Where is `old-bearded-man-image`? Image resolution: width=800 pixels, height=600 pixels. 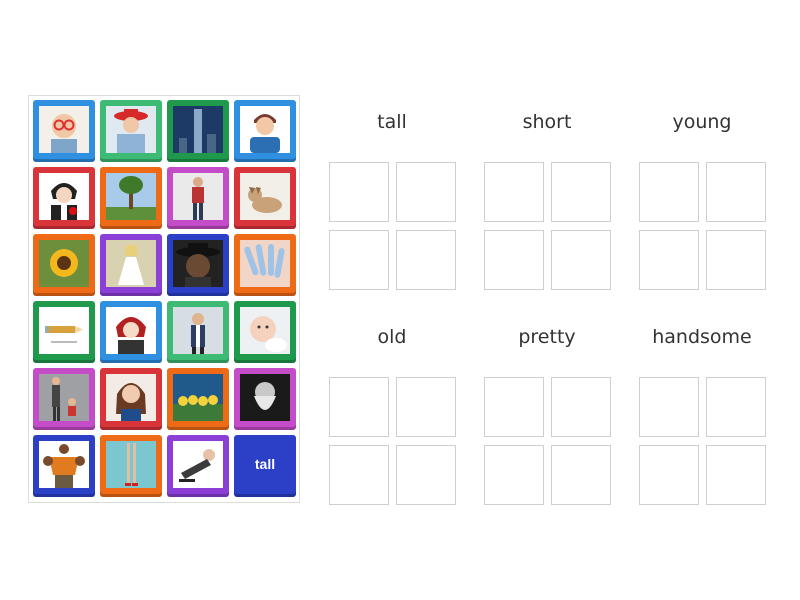
old-bearded-man-image is located at coordinates (265, 397).